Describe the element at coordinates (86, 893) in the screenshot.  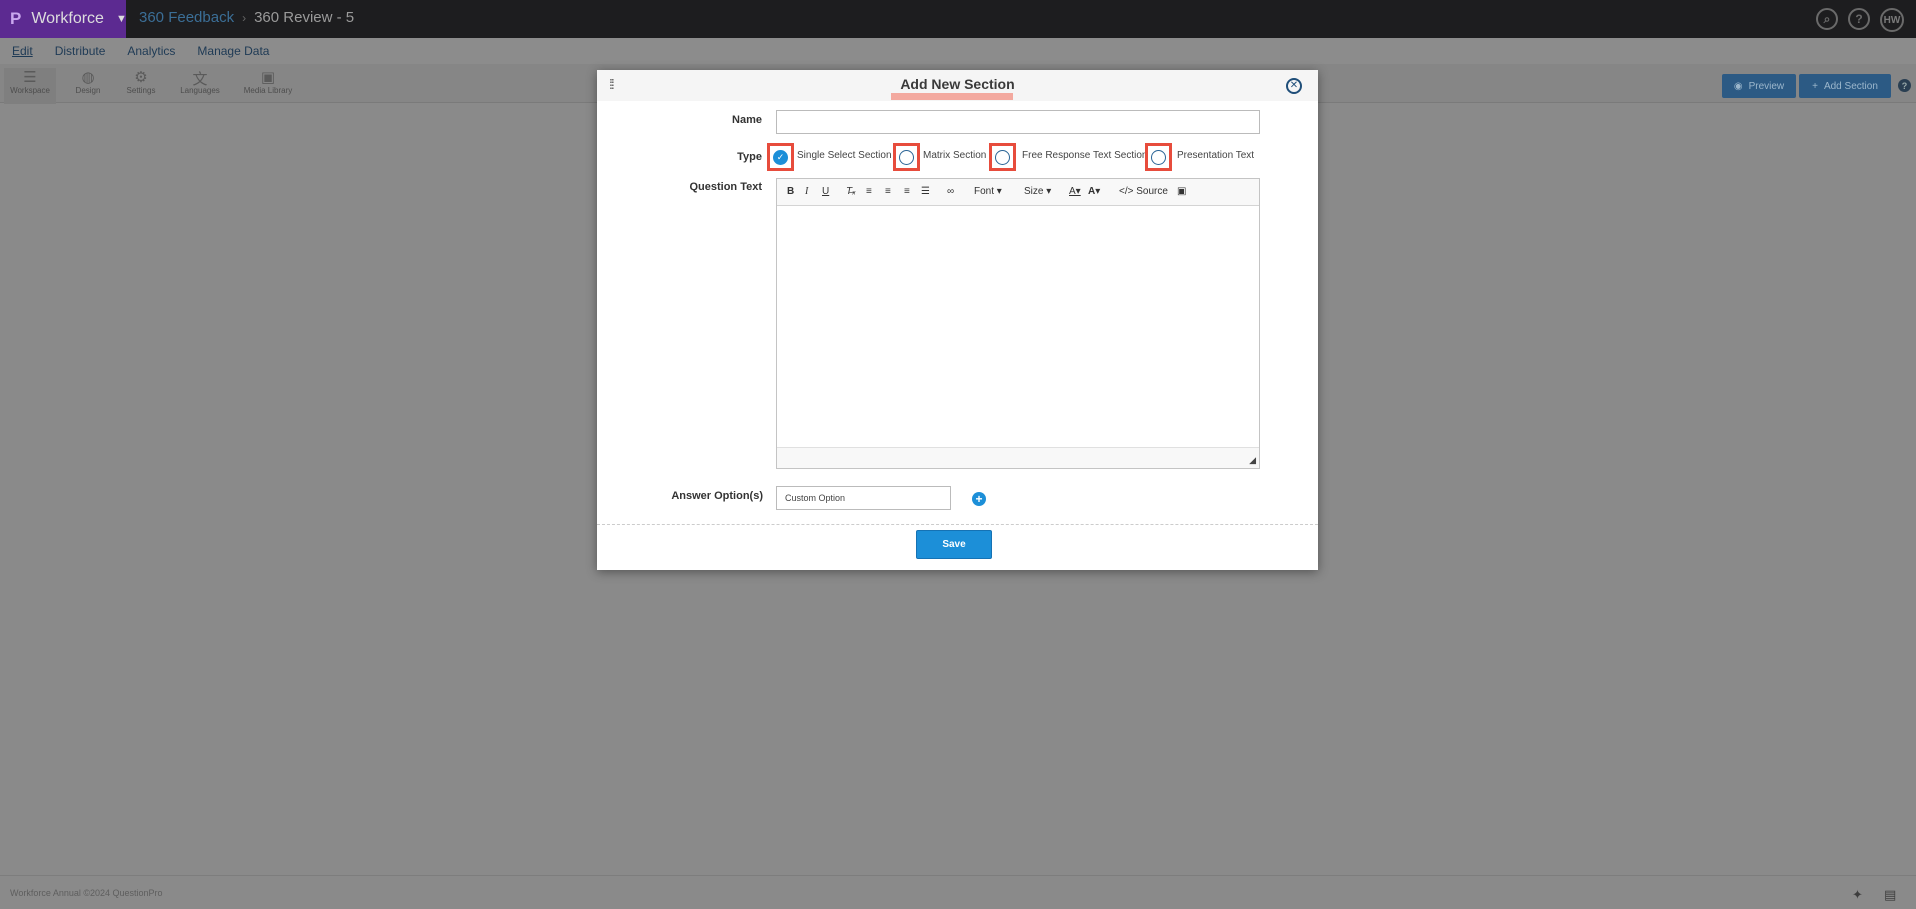
I see `footer-text: Workforce Annual ©2024 QuestionPro` at that location.